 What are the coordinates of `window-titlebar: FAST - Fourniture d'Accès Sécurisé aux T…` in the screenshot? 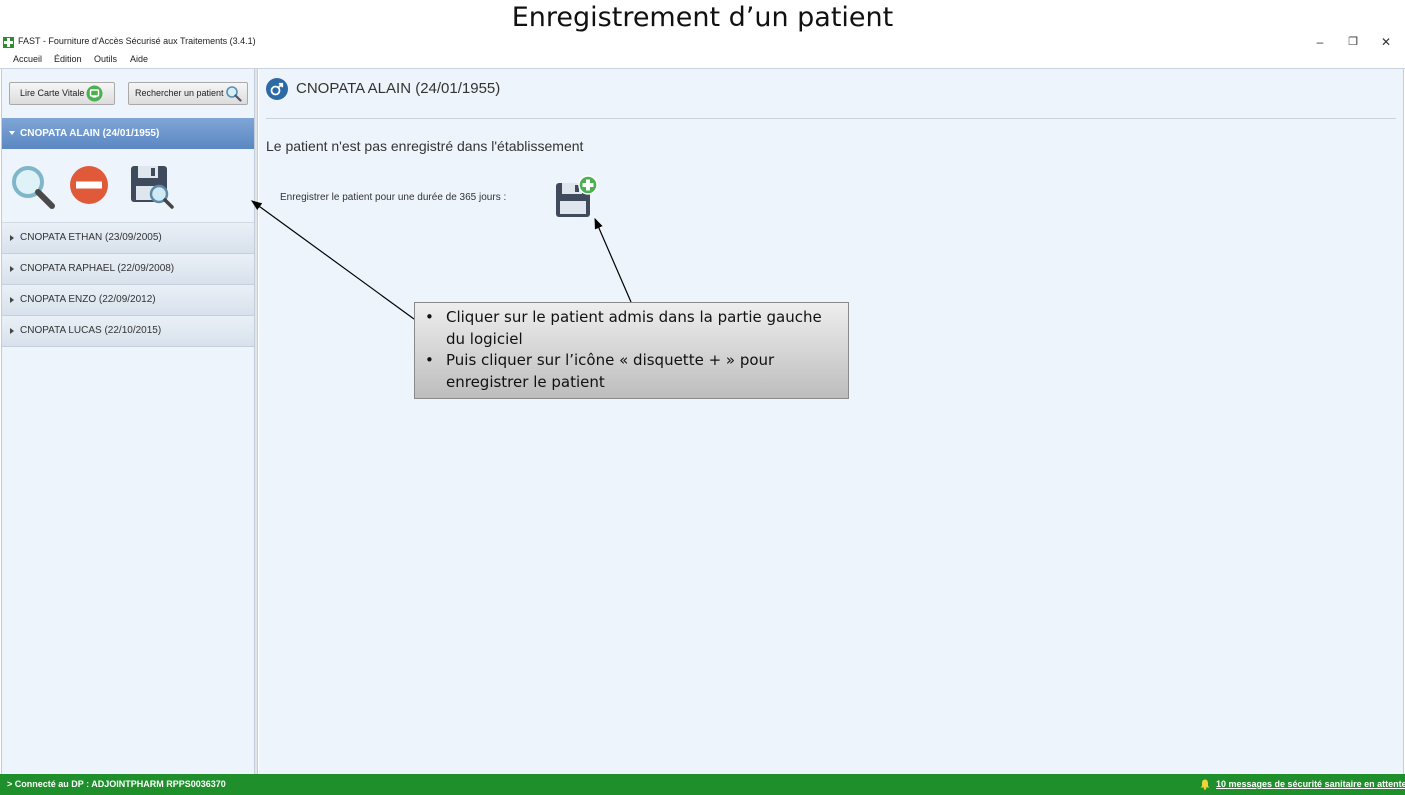 It's located at (702, 43).